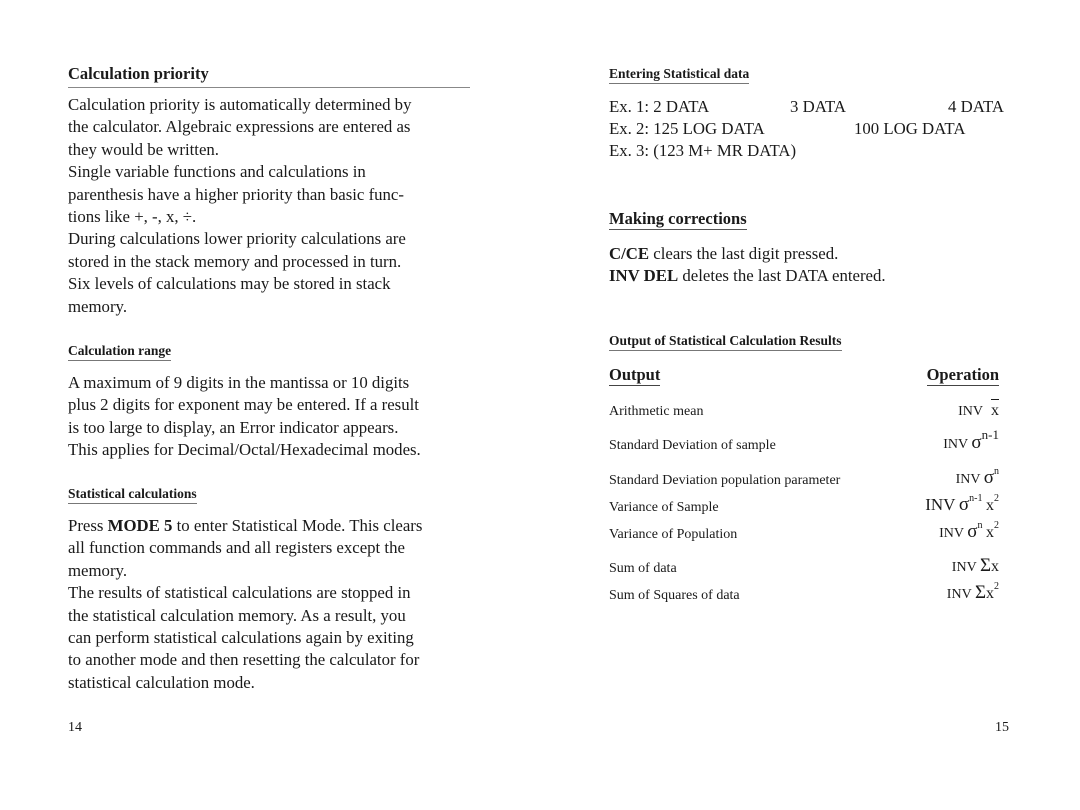 Image resolution: width=1080 pixels, height=810 pixels. Describe the element at coordinates (962, 375) in the screenshot. I see `column-operation: Operation` at that location.